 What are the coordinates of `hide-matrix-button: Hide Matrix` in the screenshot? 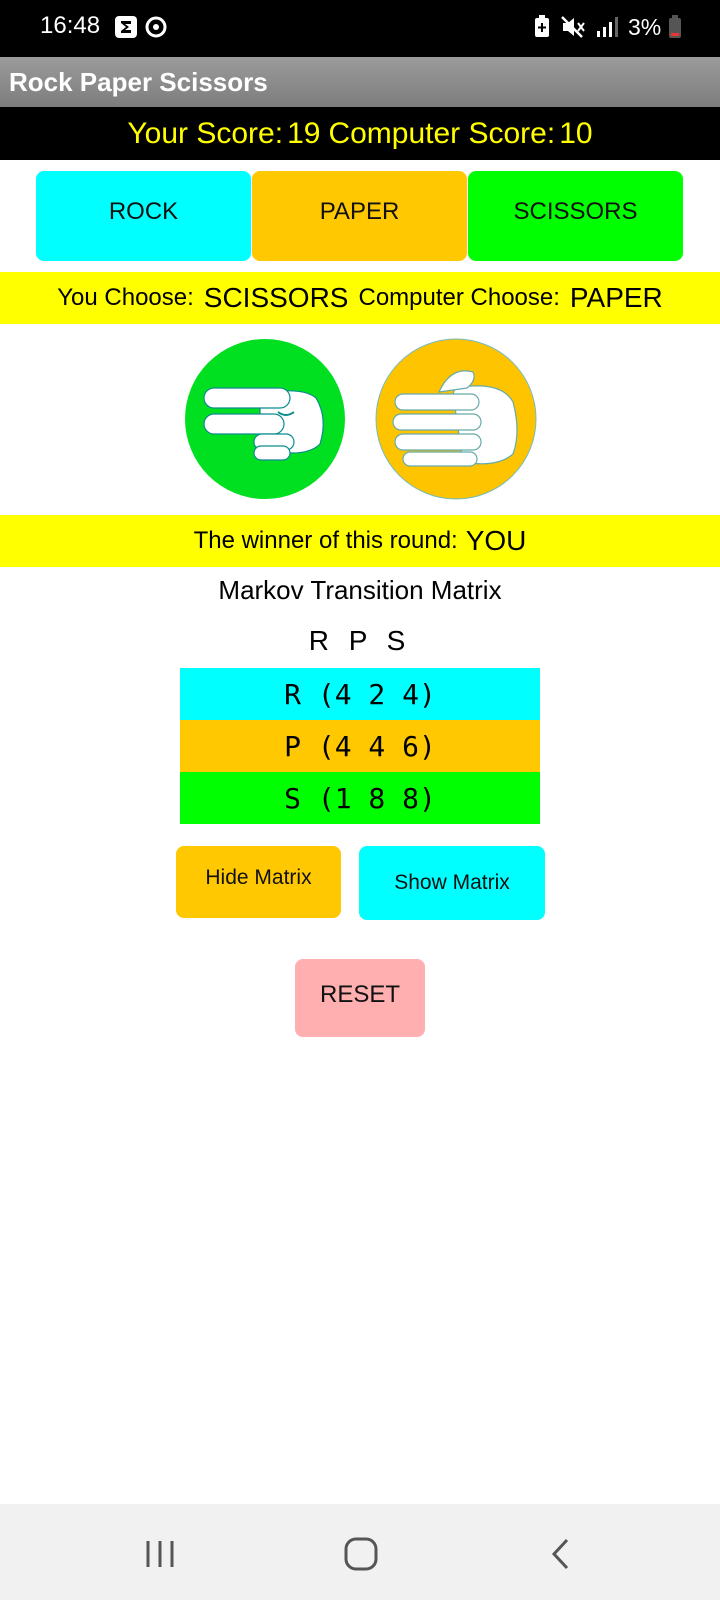 It's located at (258, 882).